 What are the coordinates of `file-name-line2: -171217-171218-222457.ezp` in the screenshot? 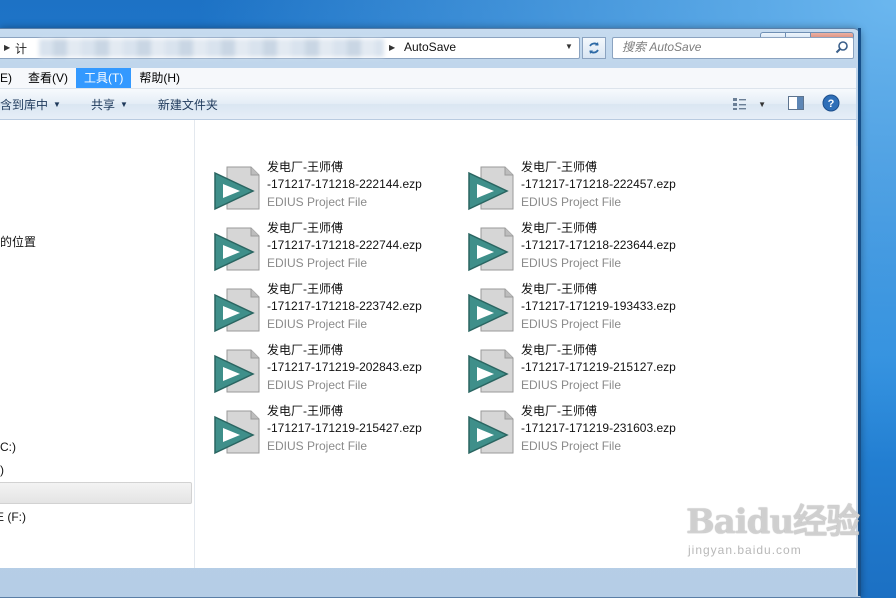 It's located at (598, 184).